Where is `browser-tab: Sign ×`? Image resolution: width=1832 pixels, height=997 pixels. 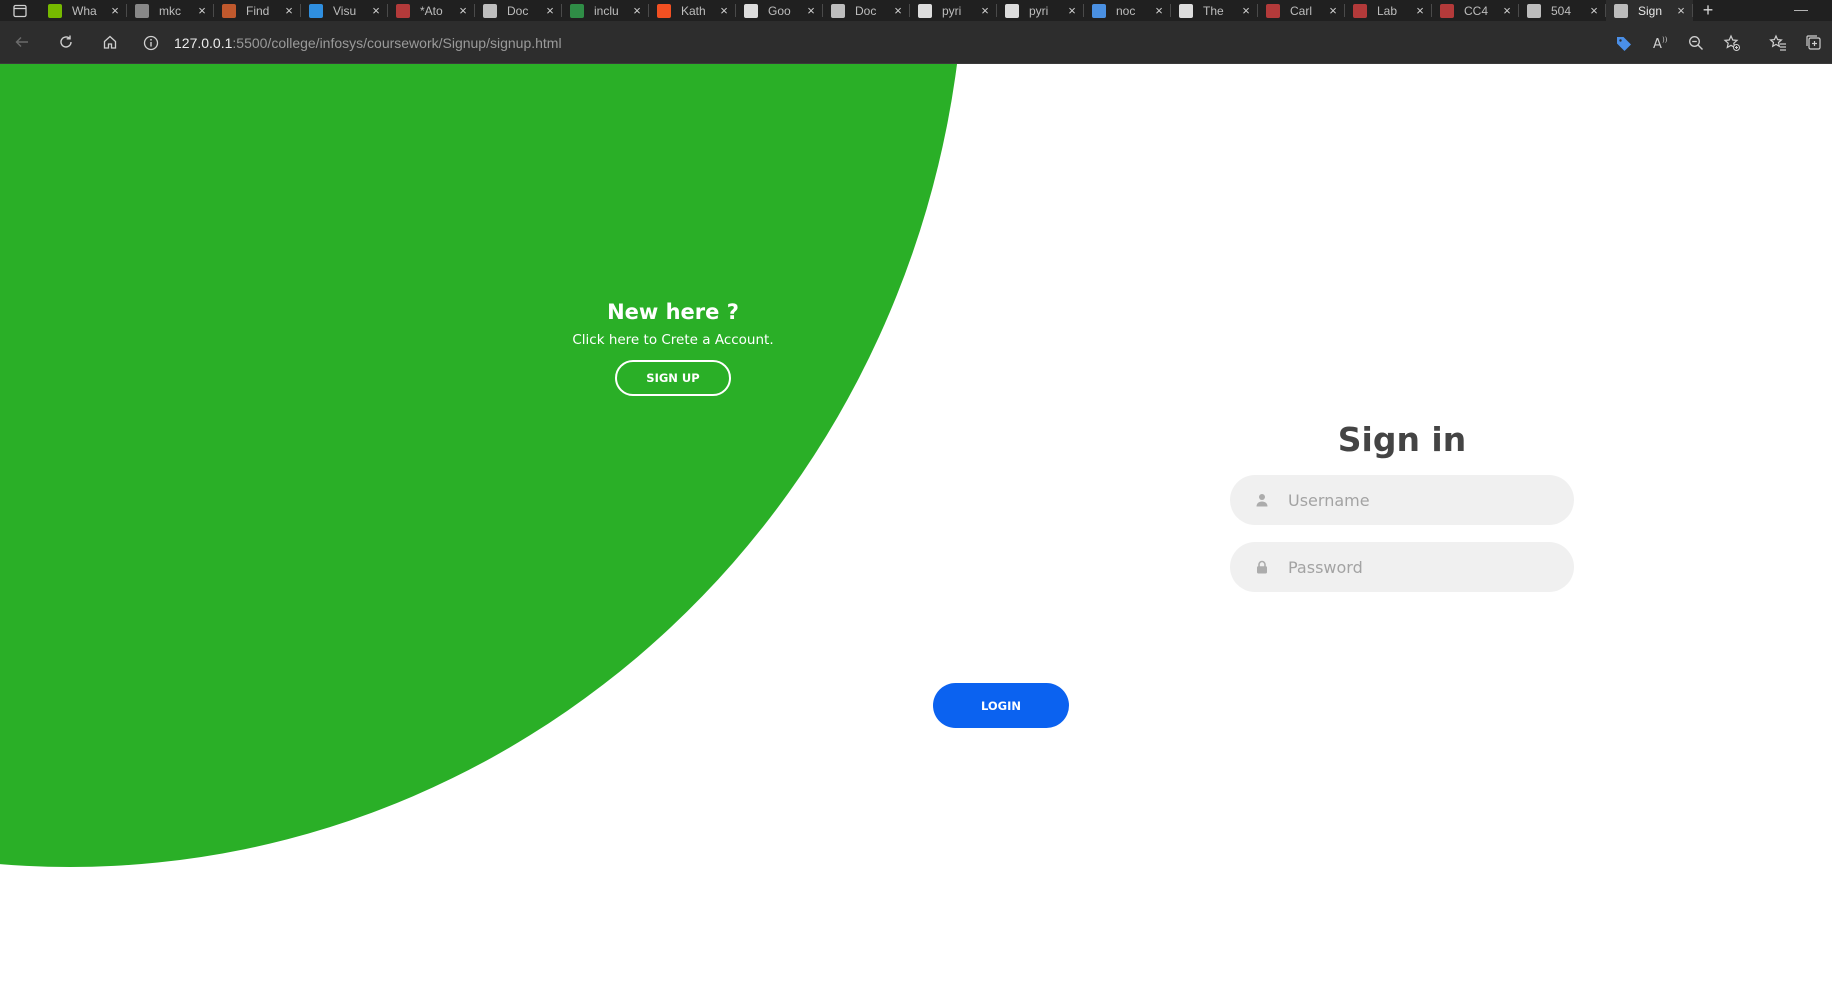 browser-tab: Sign × is located at coordinates (1649, 10).